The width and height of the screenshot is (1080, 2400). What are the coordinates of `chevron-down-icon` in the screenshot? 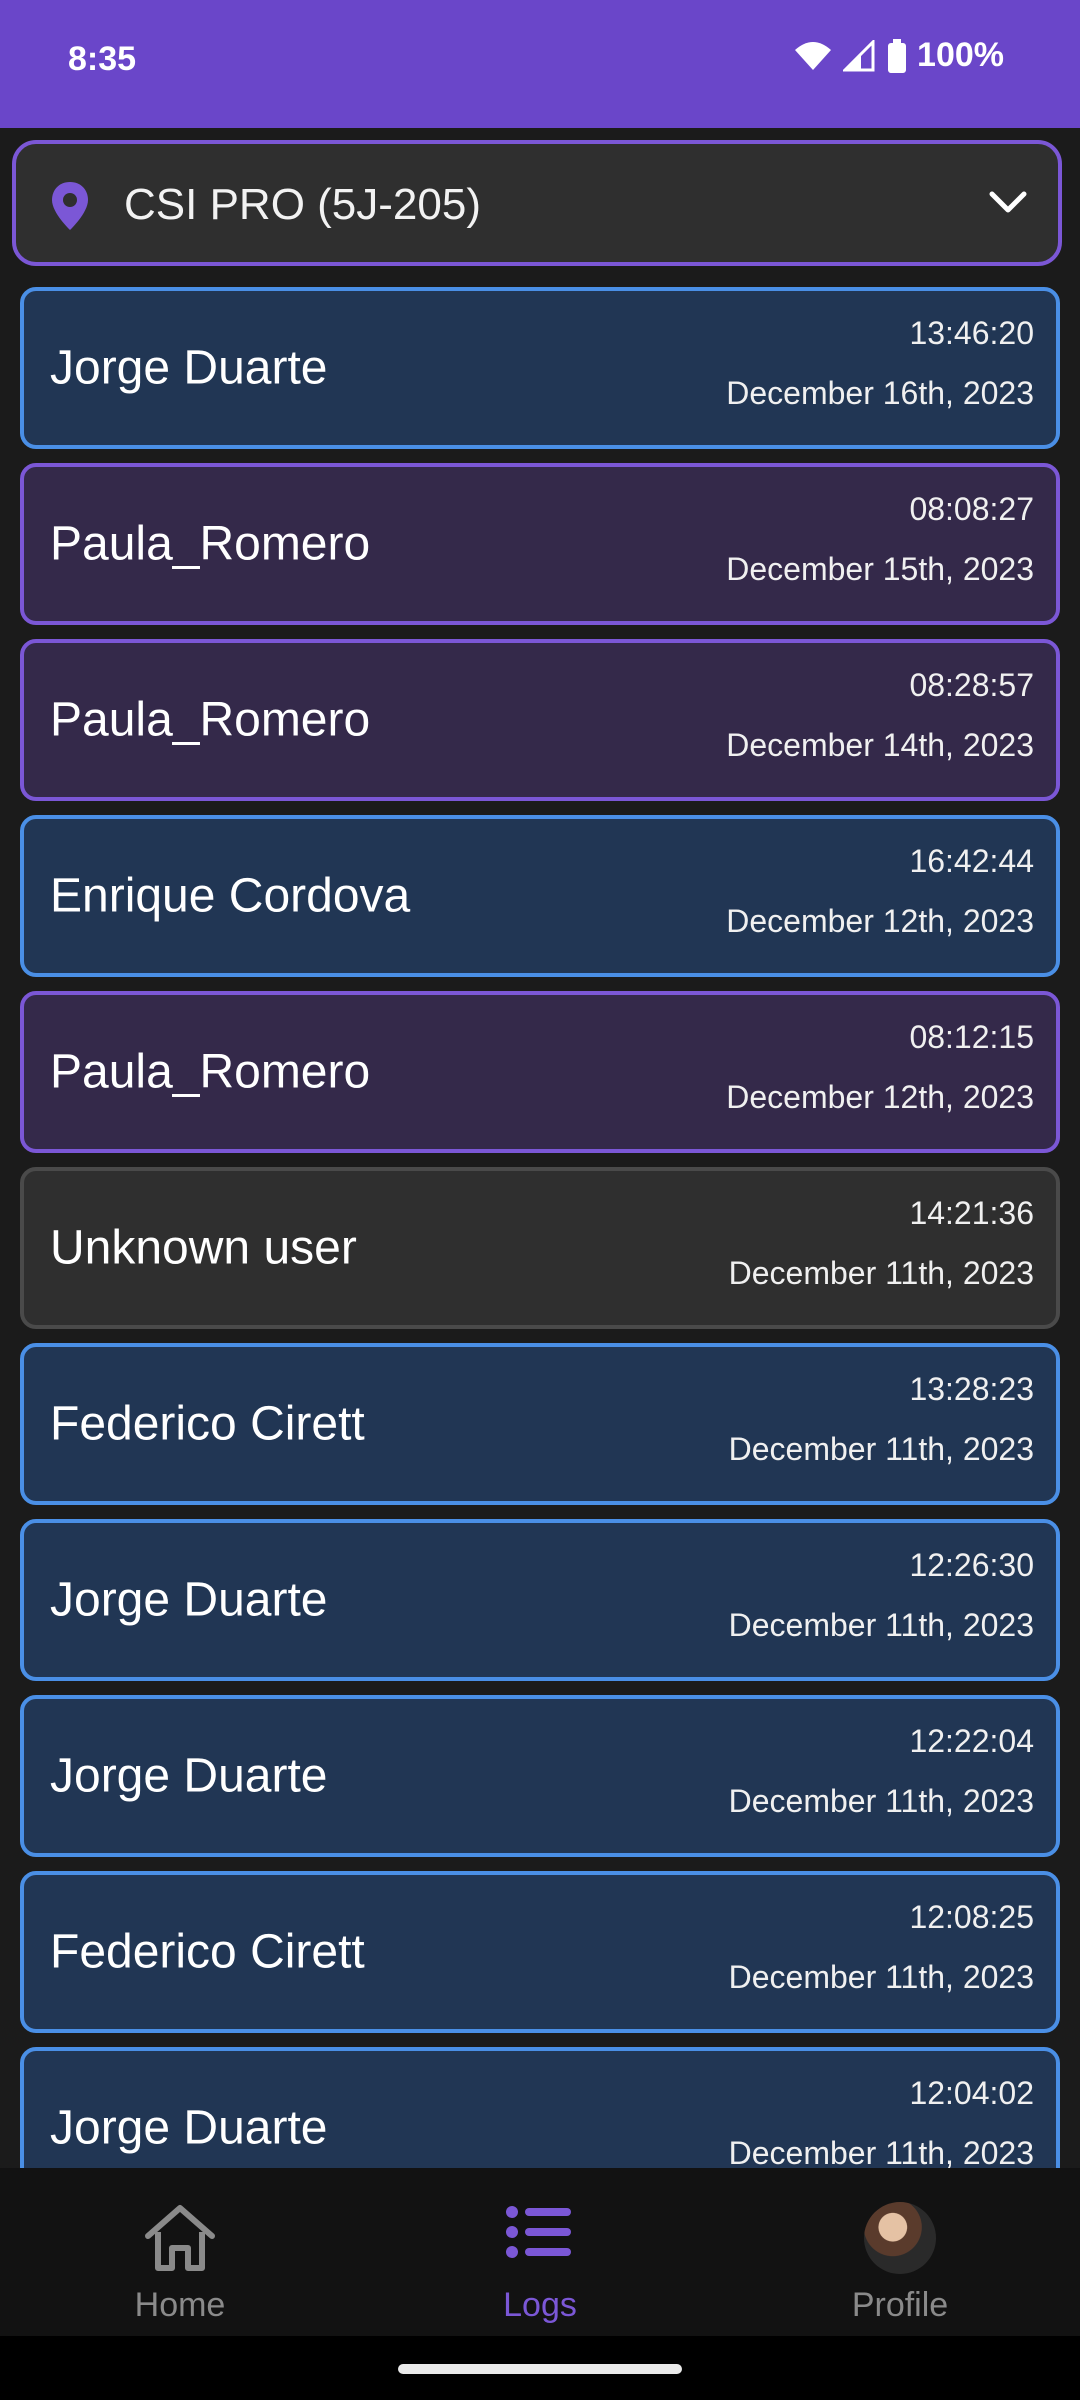 It's located at (1008, 204).